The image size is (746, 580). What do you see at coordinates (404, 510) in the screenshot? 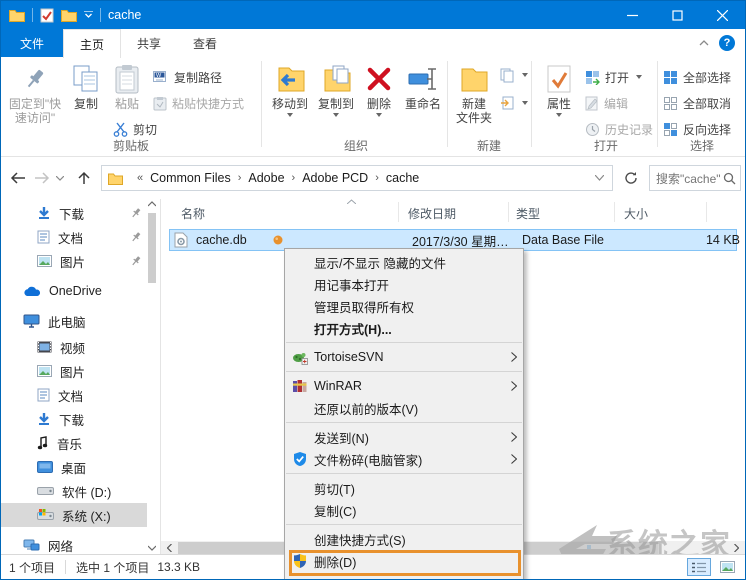
I see `menu-item-copy: 复制(C)` at bounding box center [404, 510].